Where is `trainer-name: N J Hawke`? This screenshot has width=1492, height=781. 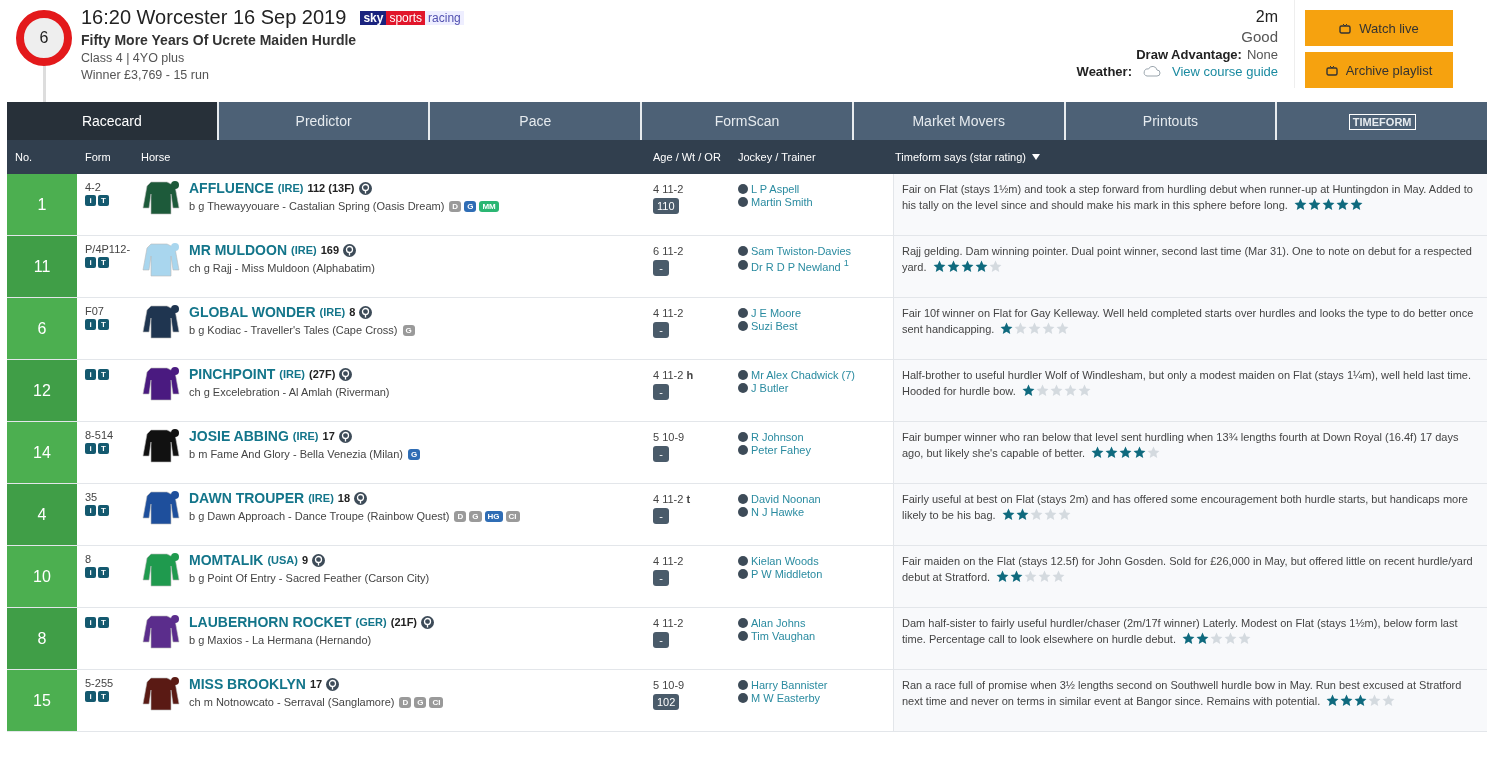 trainer-name: N J Hawke is located at coordinates (778, 512).